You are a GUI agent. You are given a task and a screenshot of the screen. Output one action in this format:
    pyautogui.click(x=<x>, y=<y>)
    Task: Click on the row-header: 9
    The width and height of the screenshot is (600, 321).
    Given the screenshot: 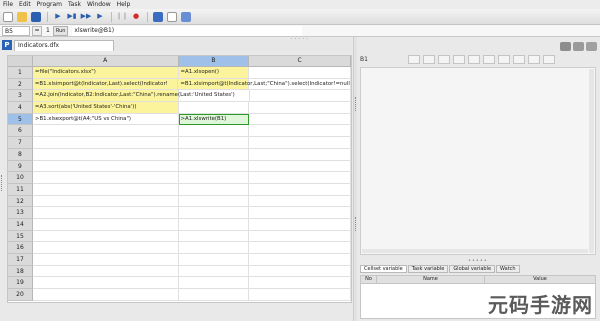 What is the action you would take?
    pyautogui.click(x=20, y=166)
    